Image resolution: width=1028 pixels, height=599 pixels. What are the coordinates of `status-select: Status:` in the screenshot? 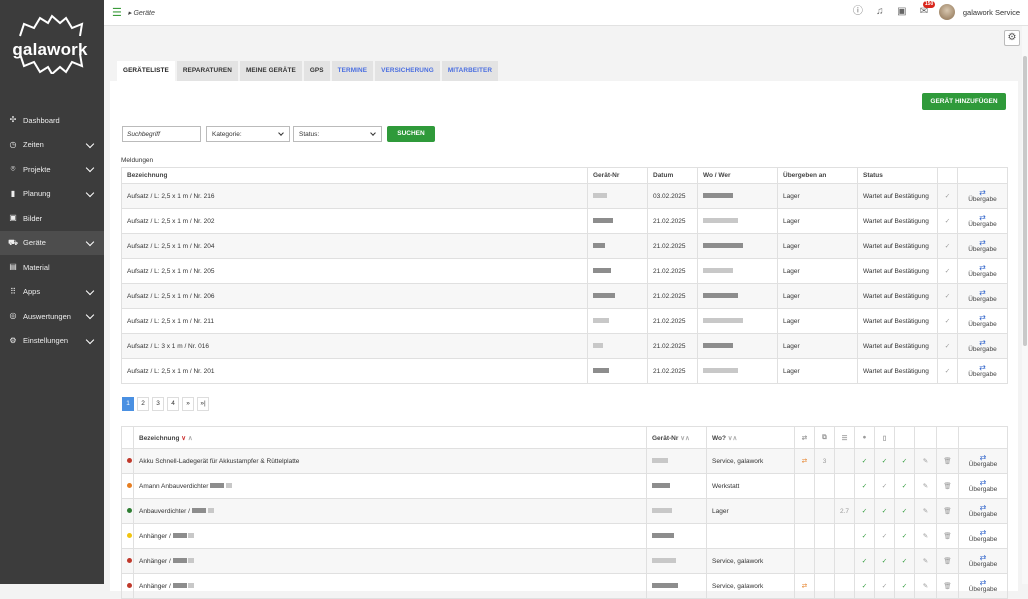 It's located at (337, 134).